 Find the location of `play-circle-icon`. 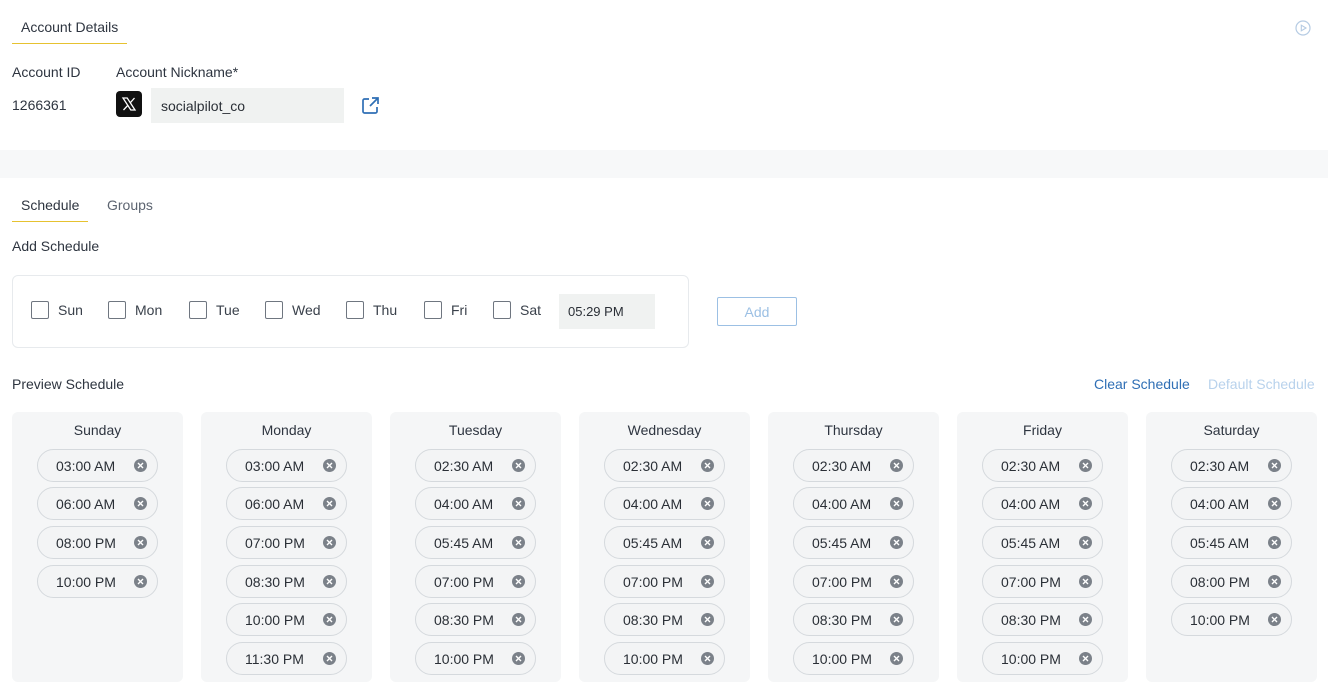

play-circle-icon is located at coordinates (1303, 28).